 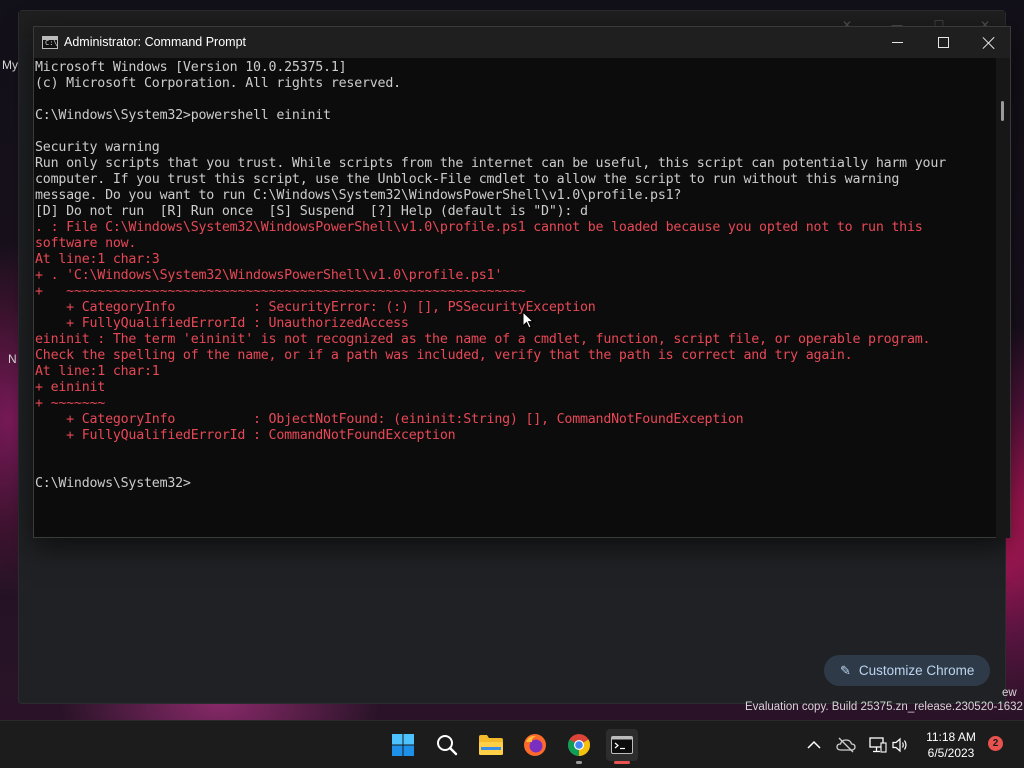 I want to click on minimize-button, so click(x=897, y=42).